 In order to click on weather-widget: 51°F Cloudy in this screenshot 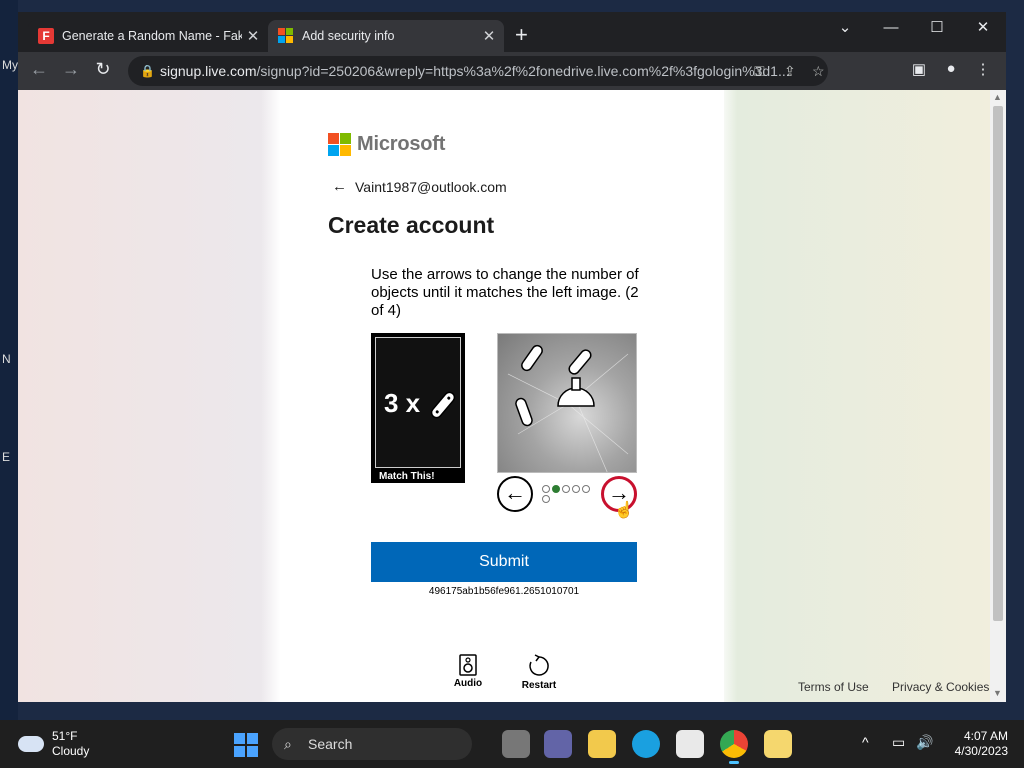, I will do `click(53, 744)`.